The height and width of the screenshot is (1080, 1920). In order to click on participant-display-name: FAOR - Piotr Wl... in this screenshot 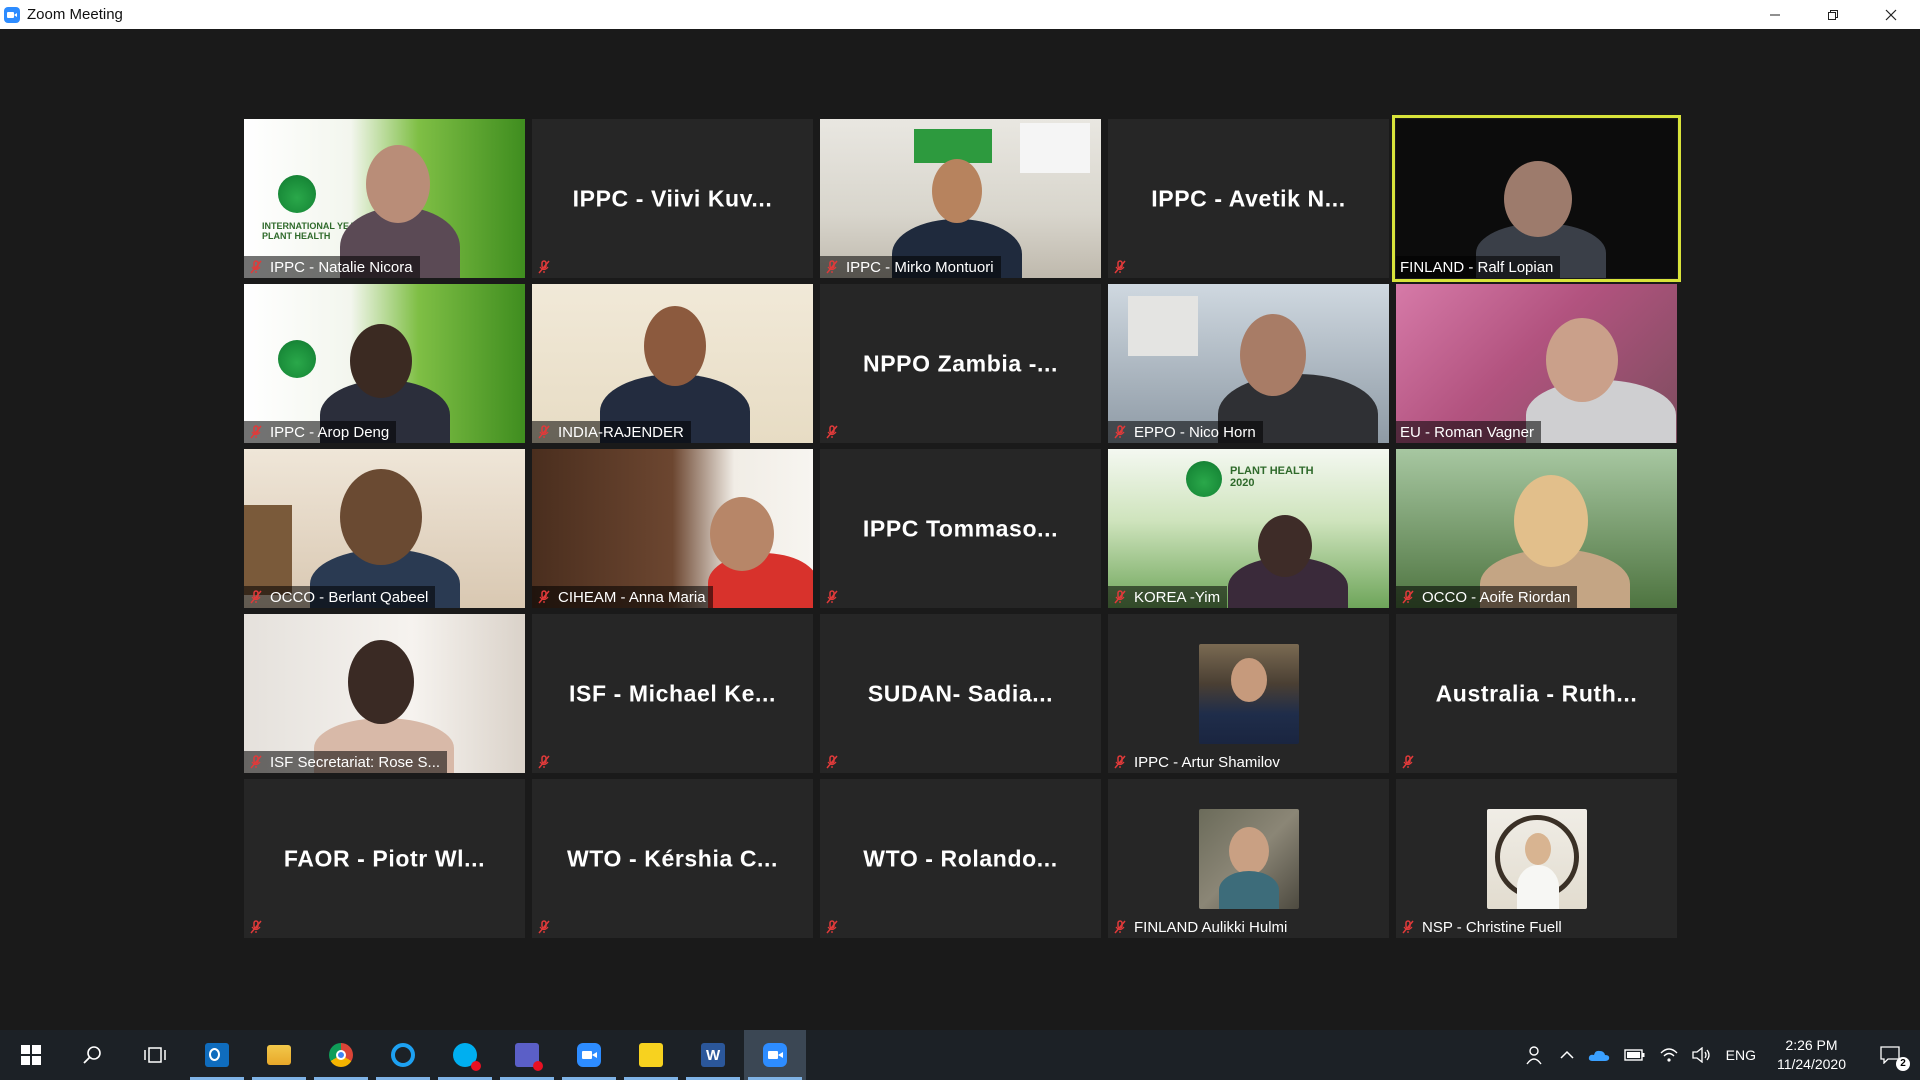, I will do `click(384, 858)`.